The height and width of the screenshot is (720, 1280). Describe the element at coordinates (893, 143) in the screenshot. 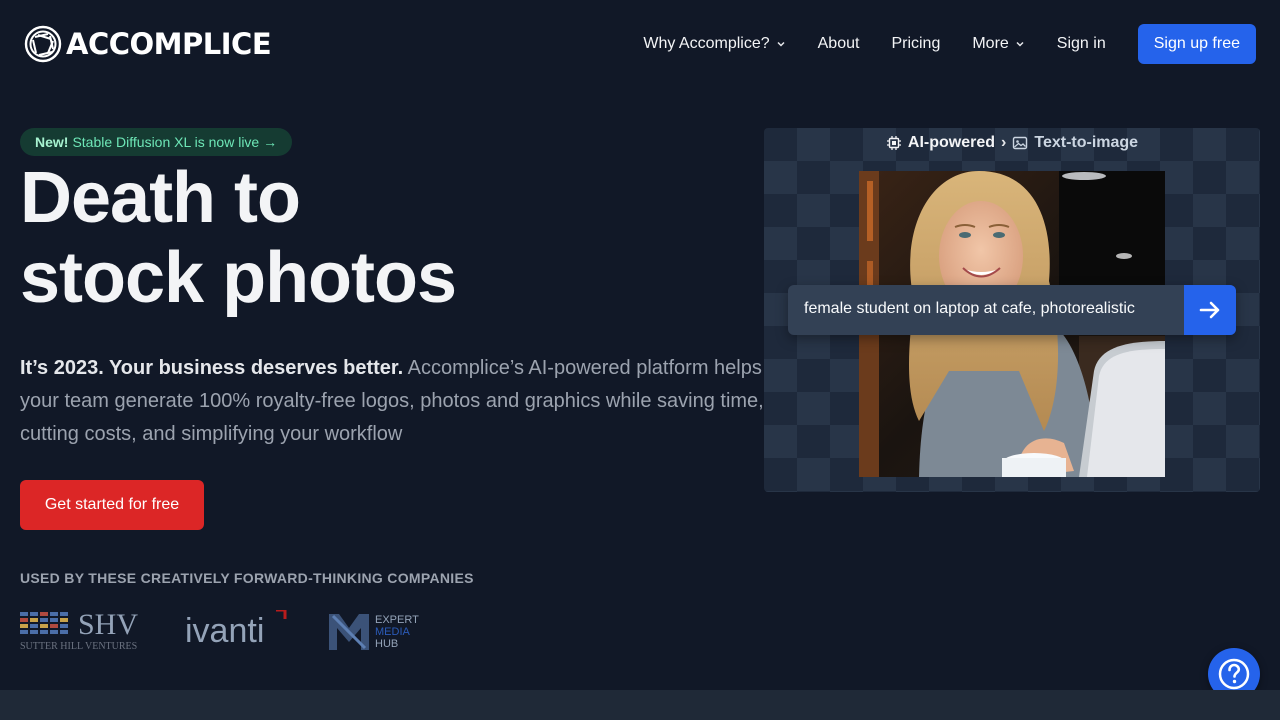

I see `chip-icon` at that location.